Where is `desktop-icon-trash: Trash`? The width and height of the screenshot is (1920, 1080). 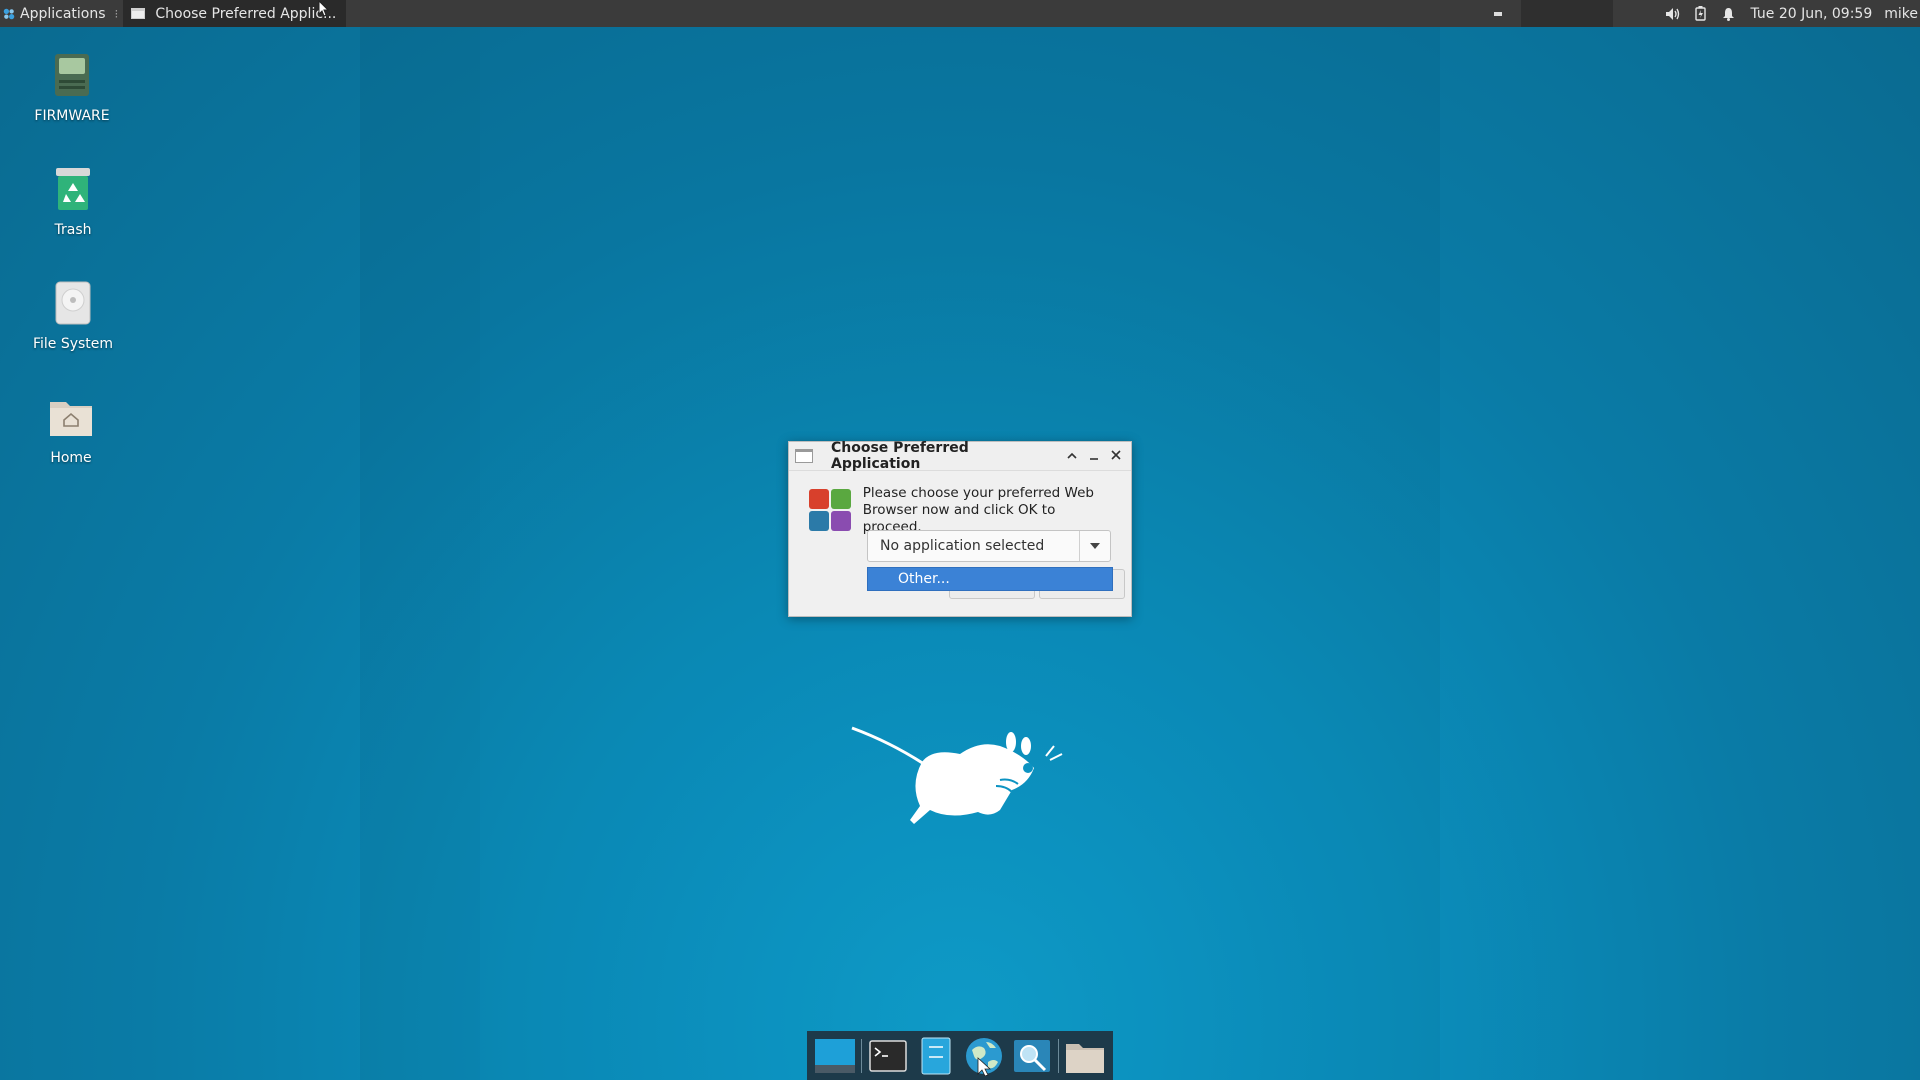 desktop-icon-trash: Trash is located at coordinates (73, 202).